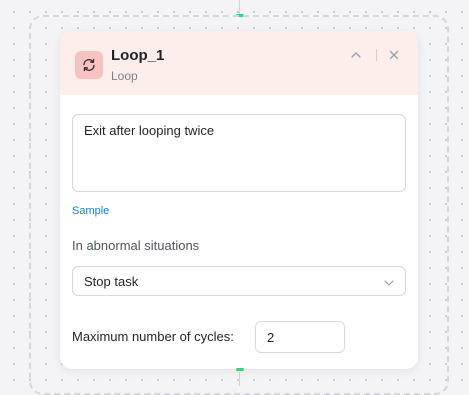 The image size is (469, 395). Describe the element at coordinates (389, 282) in the screenshot. I see `chevron-down-icon` at that location.